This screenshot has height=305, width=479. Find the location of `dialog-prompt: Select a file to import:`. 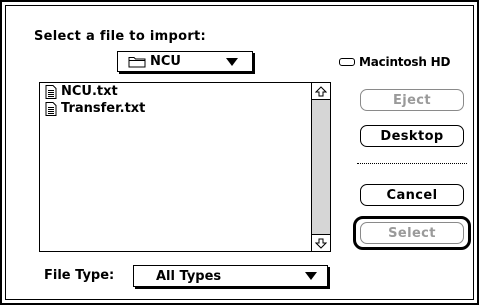

dialog-prompt: Select a file to import: is located at coordinates (120, 36).